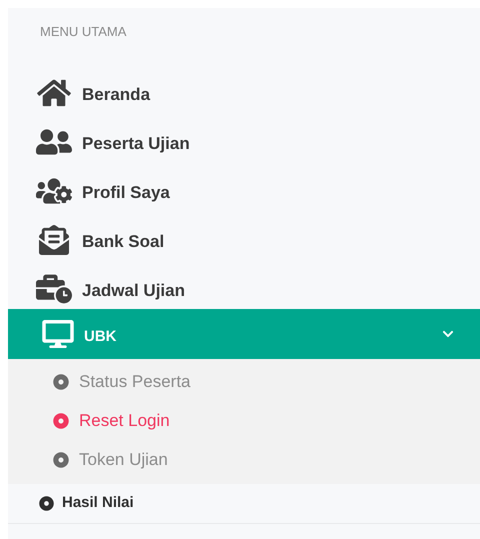  I want to click on menu-heading: MENU UTAMA, so click(83, 32).